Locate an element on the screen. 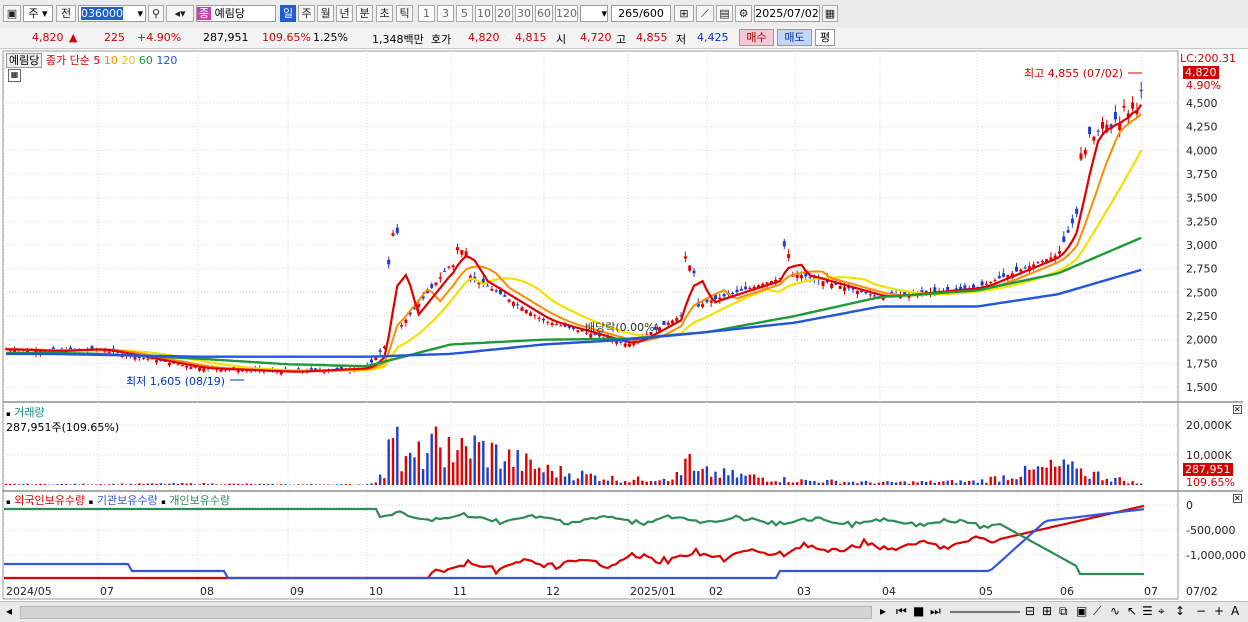 The height and width of the screenshot is (622, 1248). cursor-icon: ↖ is located at coordinates (1132, 611).